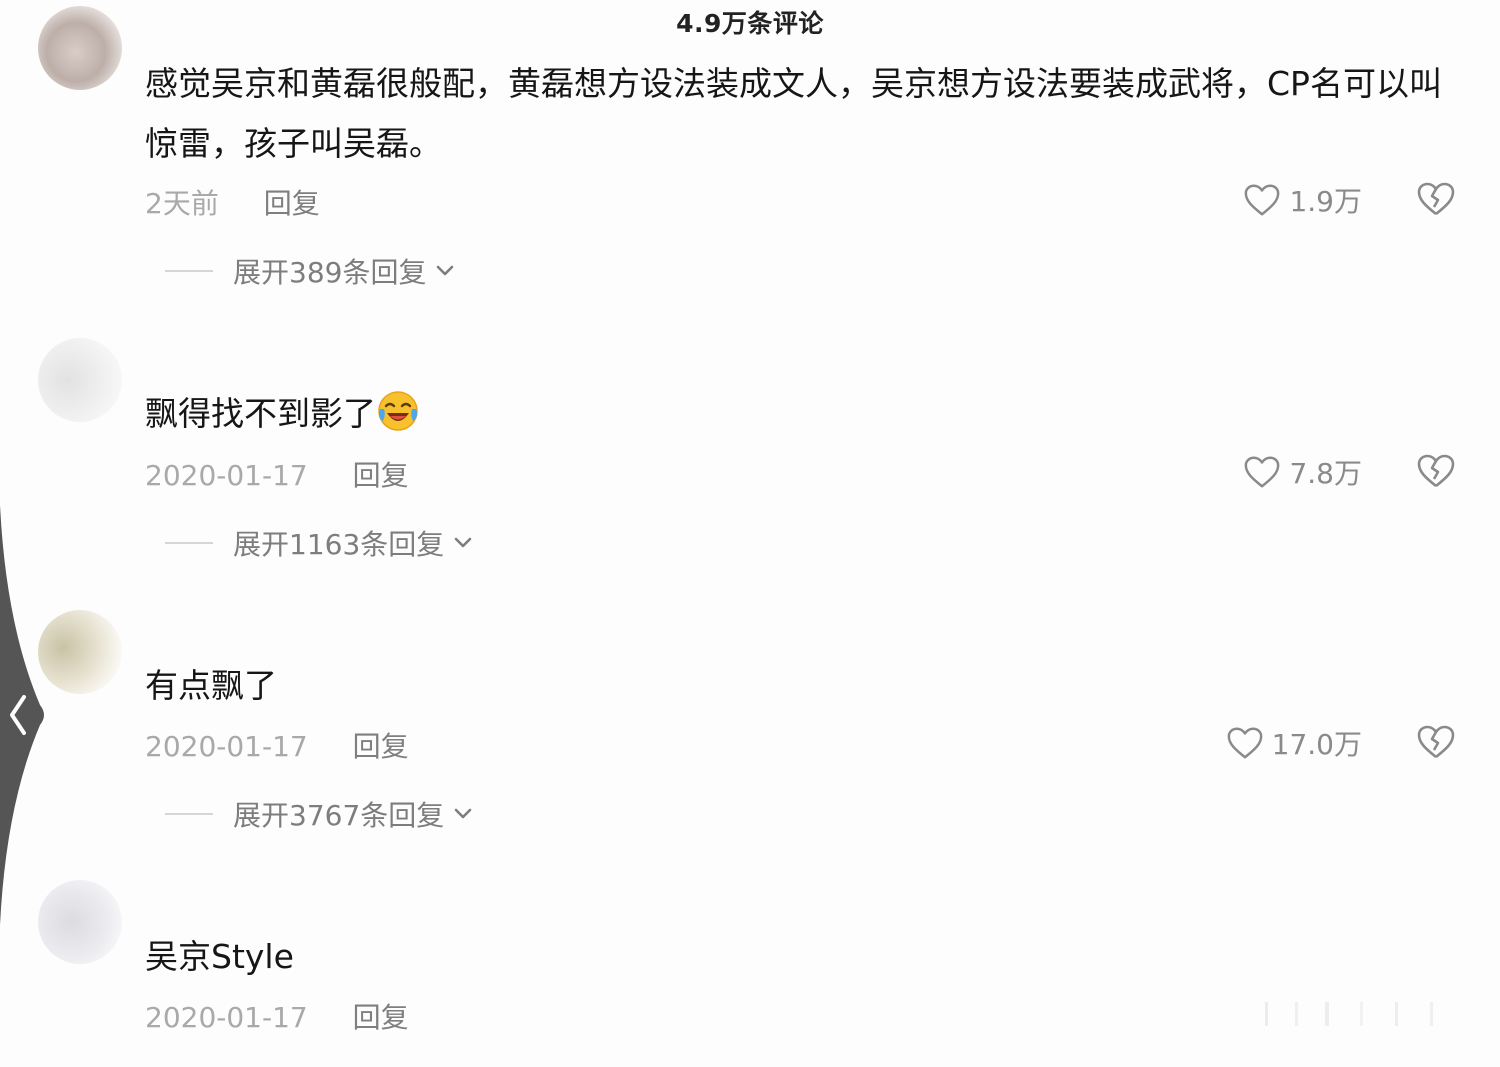 The height and width of the screenshot is (1067, 1500). What do you see at coordinates (1349, 1014) in the screenshot?
I see `faded-action-icons` at bounding box center [1349, 1014].